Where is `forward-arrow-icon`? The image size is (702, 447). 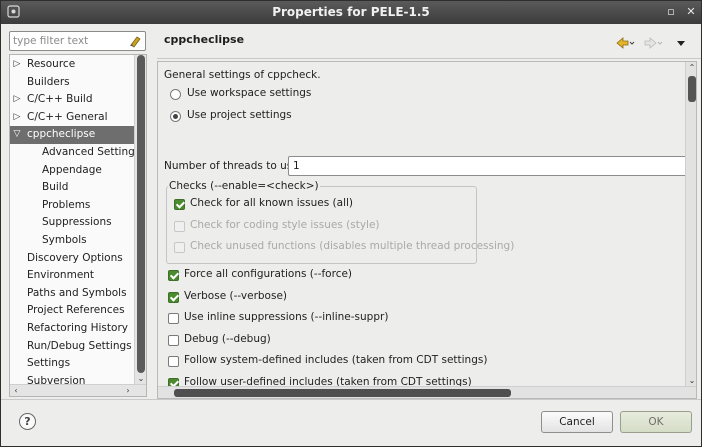 forward-arrow-icon is located at coordinates (653, 43).